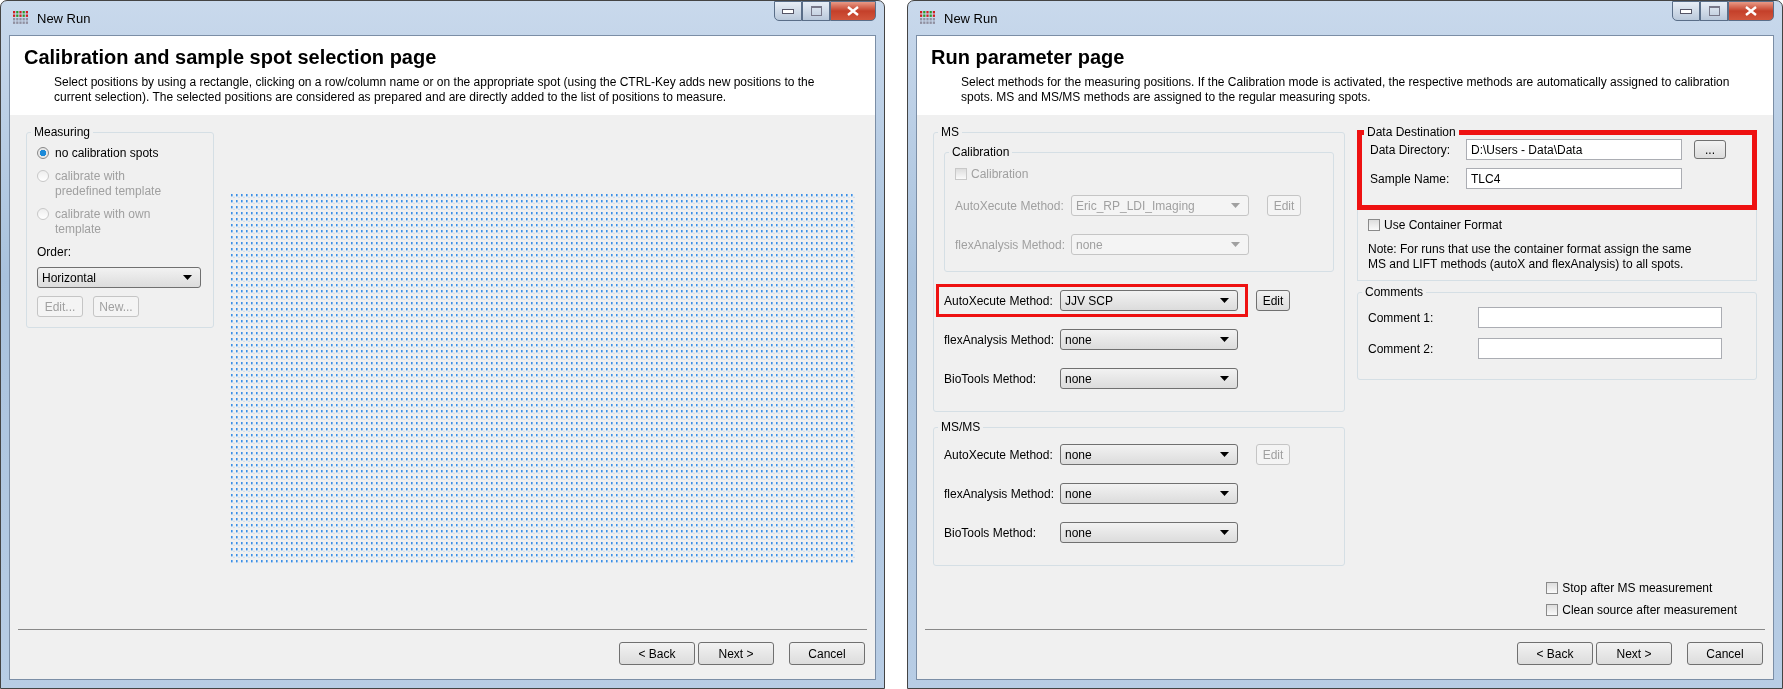 This screenshot has width=1783, height=689. What do you see at coordinates (231, 57) in the screenshot?
I see `page-heading: Calibration and sample spot selection page` at bounding box center [231, 57].